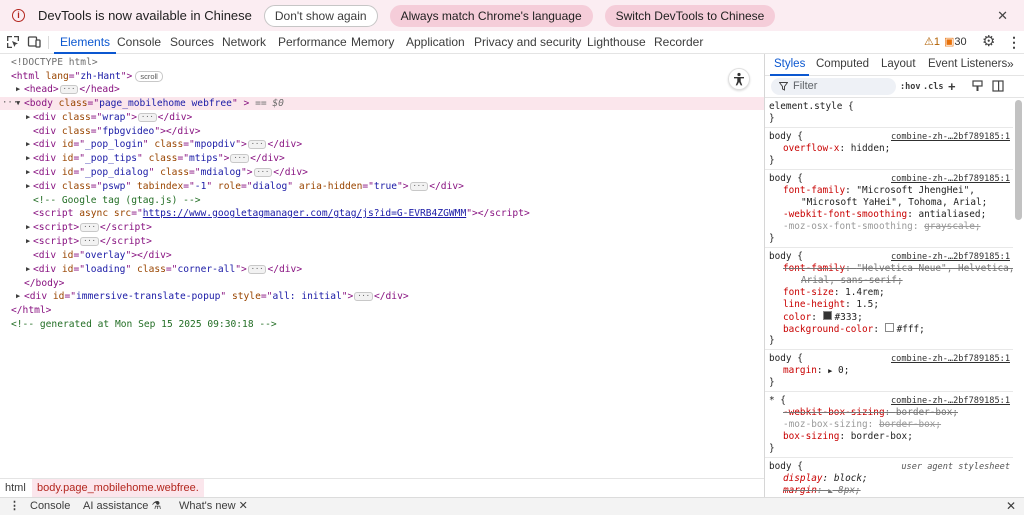 The height and width of the screenshot is (515, 1024). Describe the element at coordinates (862, 425) in the screenshot. I see `css-declaration-invalid: -moz-box-sizing: border-box;` at that location.